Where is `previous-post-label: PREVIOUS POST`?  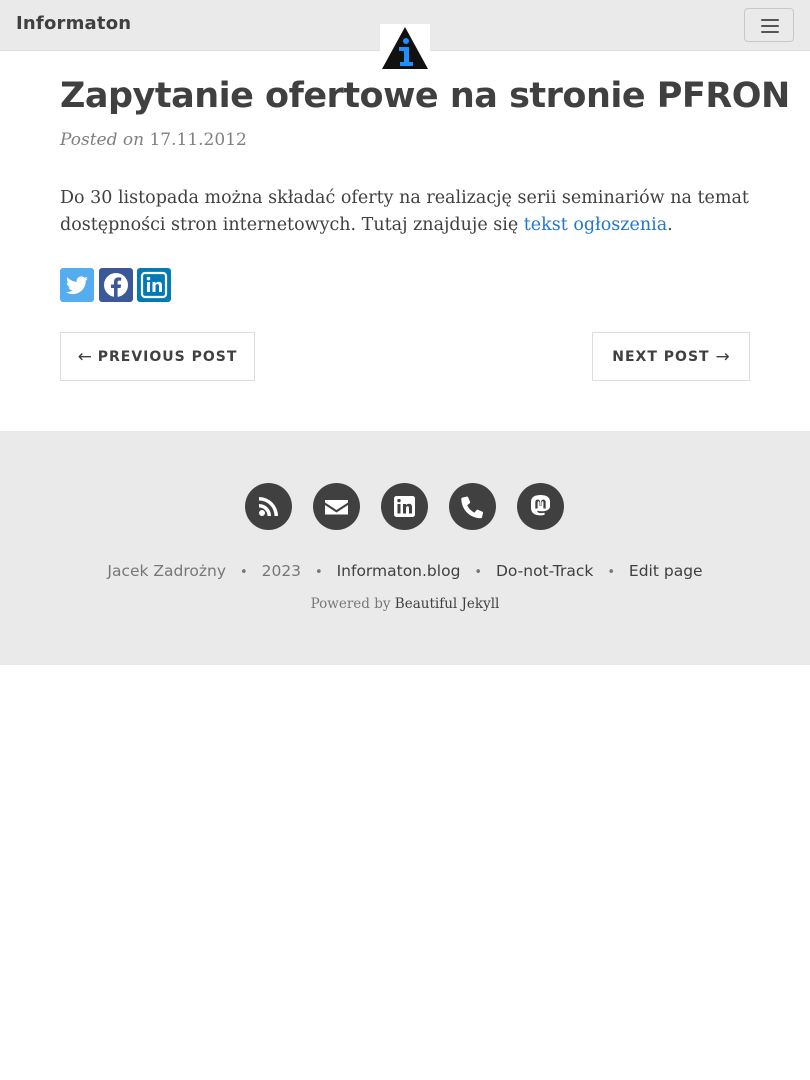
previous-post-label: PREVIOUS POST is located at coordinates (167, 356).